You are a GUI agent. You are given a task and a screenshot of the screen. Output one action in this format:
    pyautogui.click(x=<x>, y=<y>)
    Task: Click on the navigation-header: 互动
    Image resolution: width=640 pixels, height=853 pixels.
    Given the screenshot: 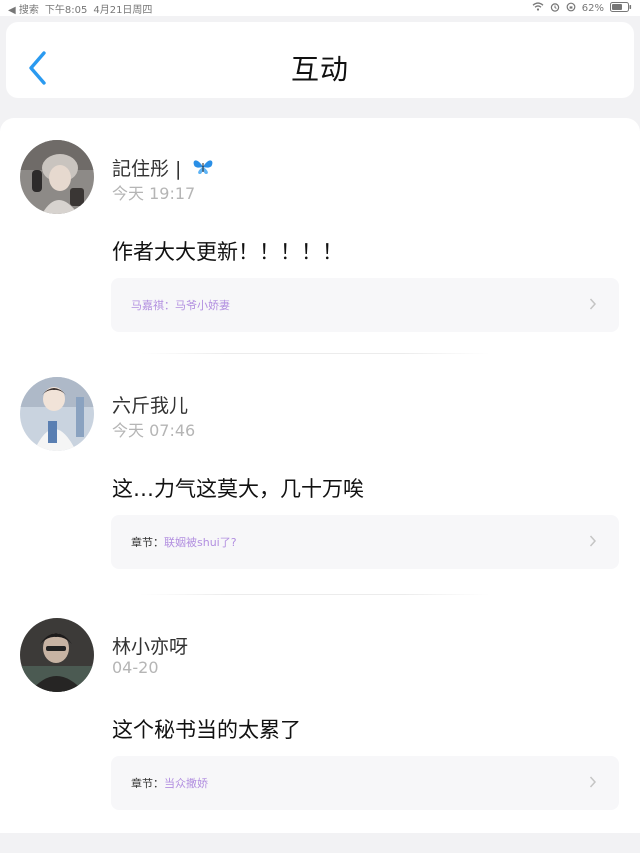 What is the action you would take?
    pyautogui.click(x=320, y=60)
    